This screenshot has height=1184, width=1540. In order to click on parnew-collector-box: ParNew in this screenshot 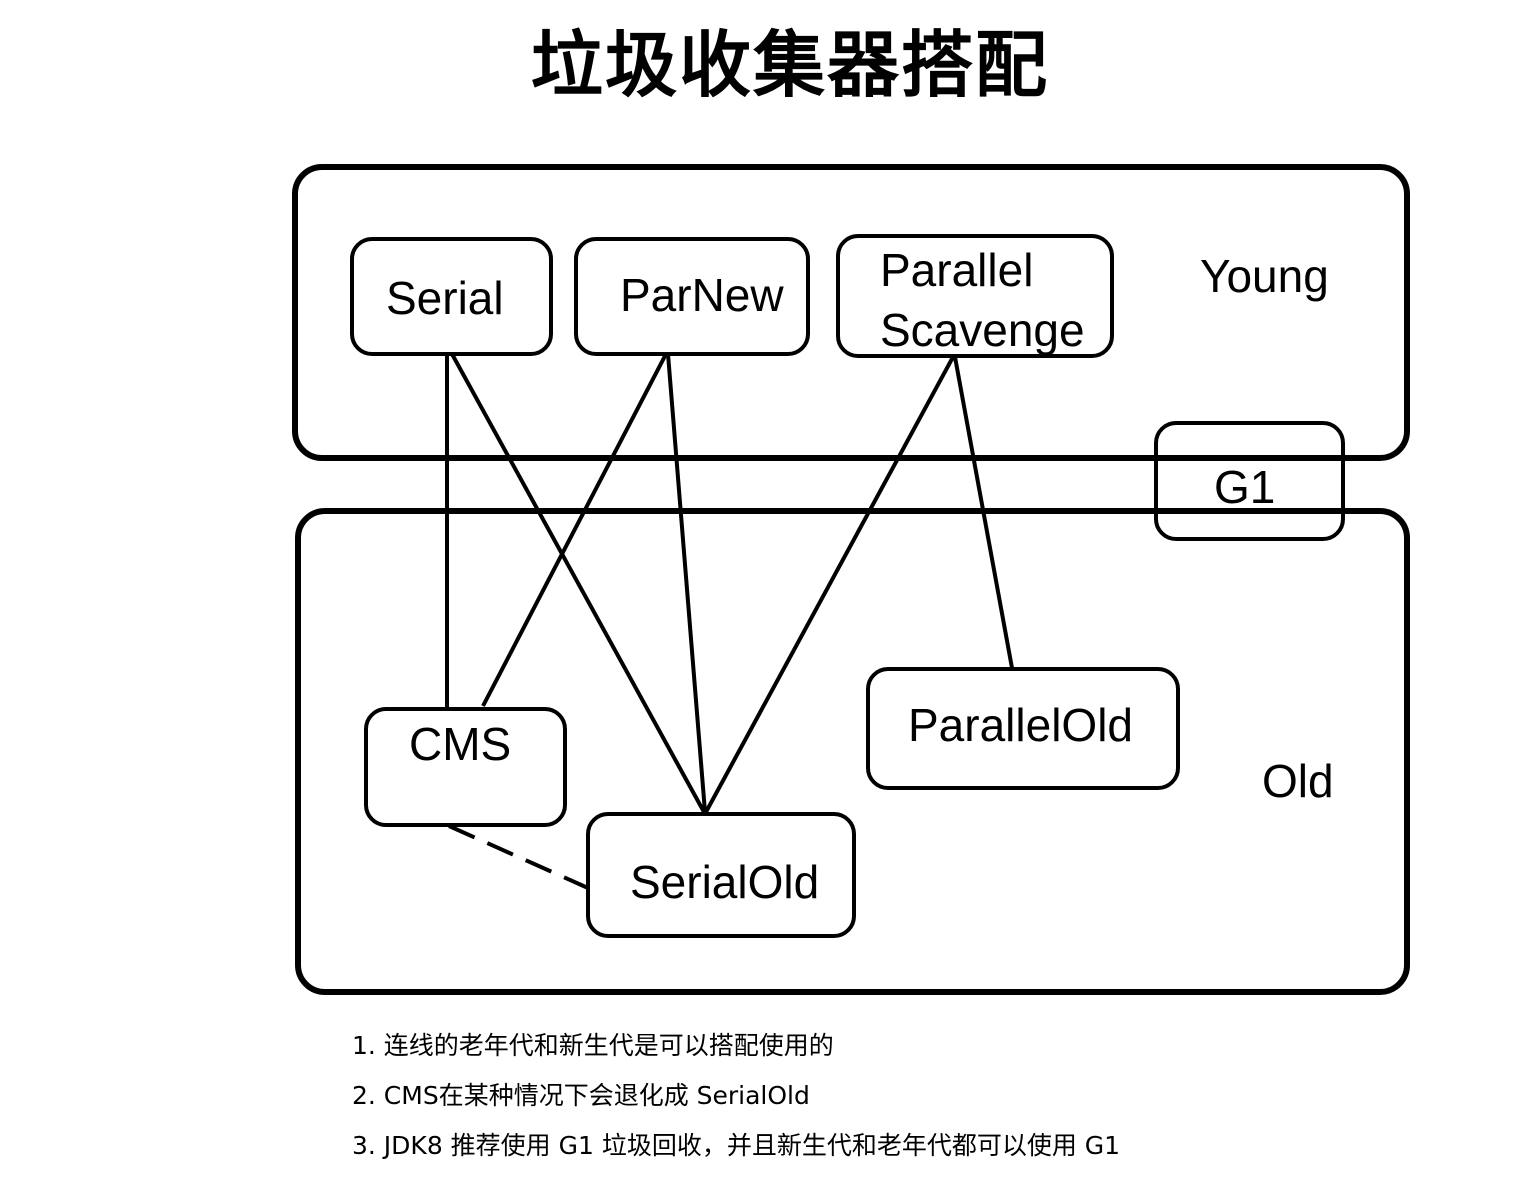, I will do `click(692, 296)`.